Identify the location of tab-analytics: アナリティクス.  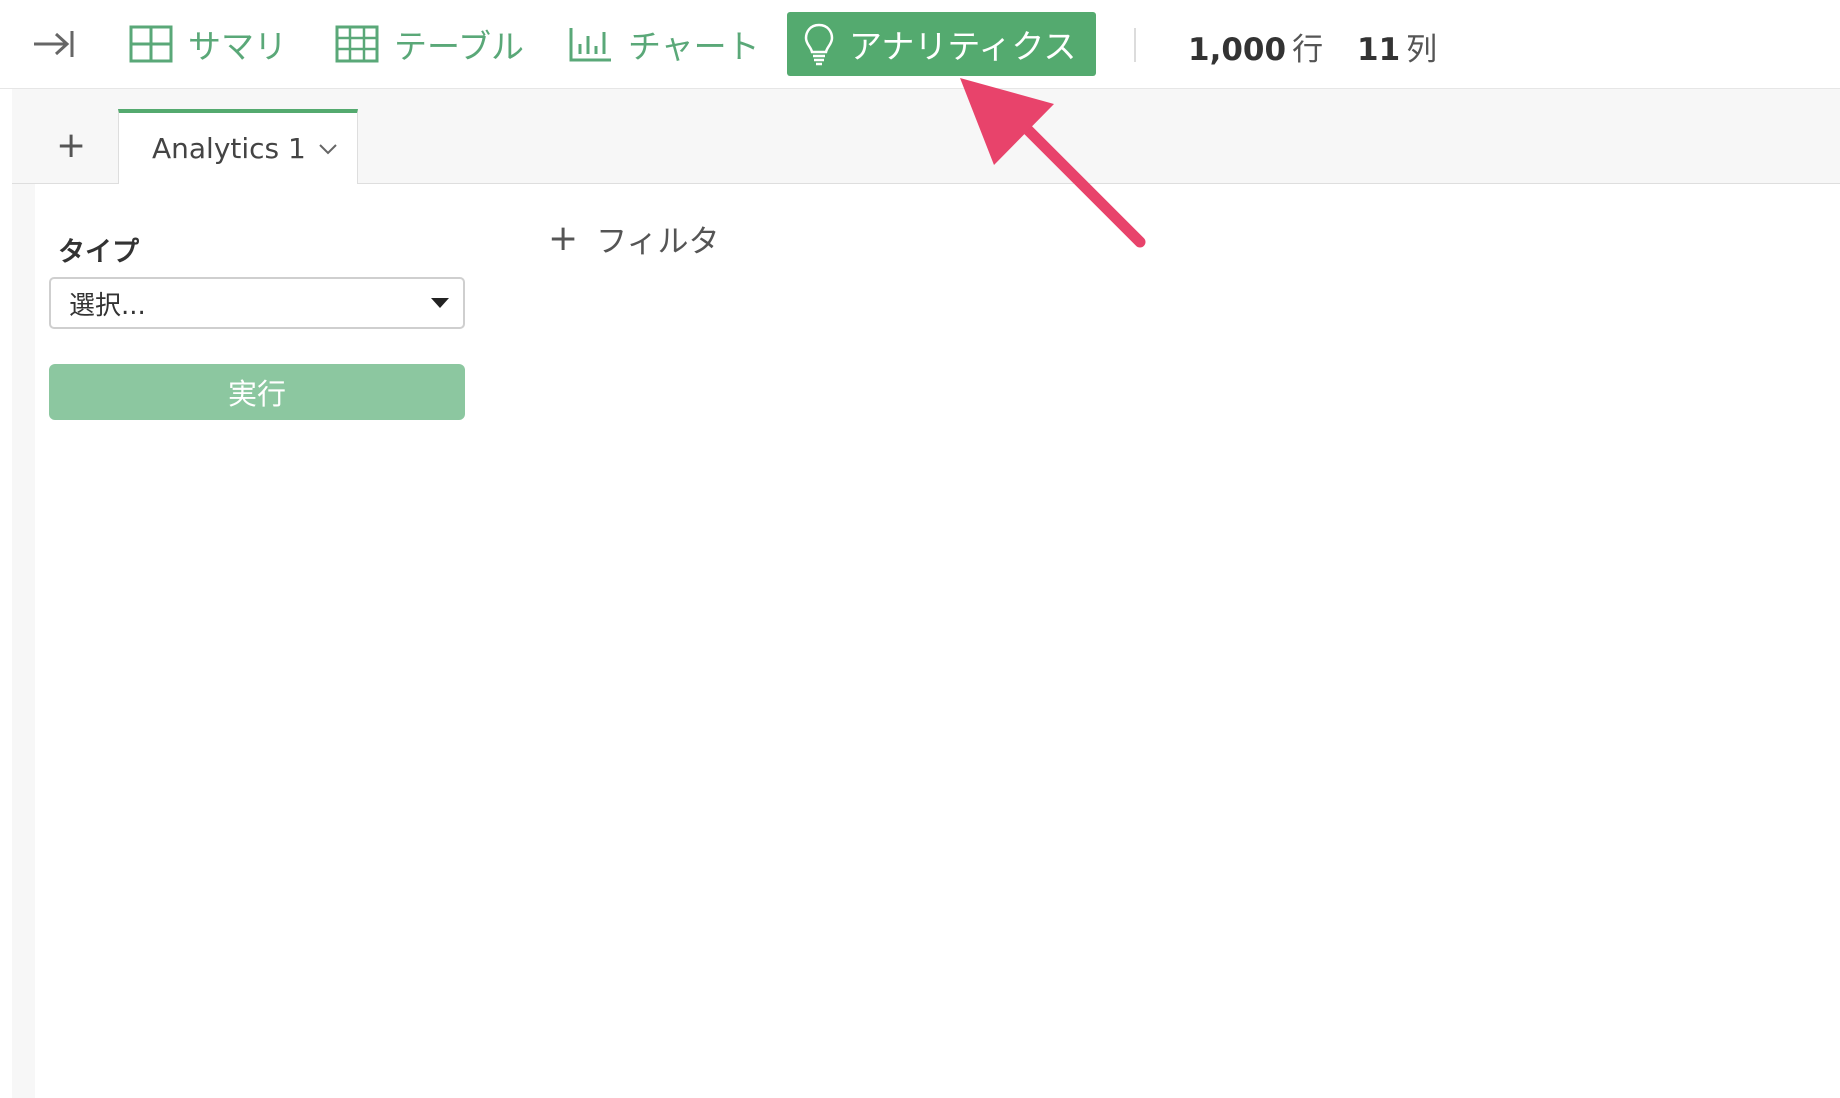
(942, 44).